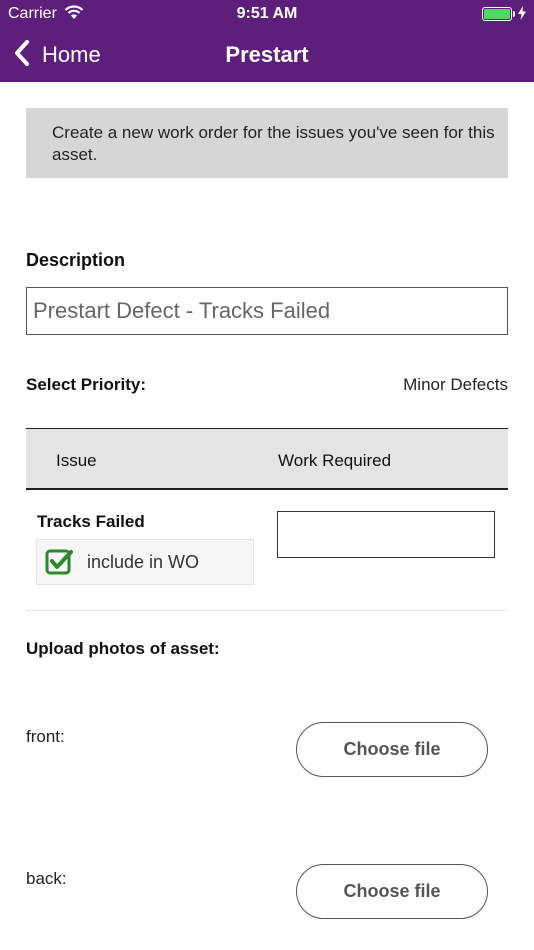  I want to click on checkbox-checked-icon, so click(59, 562).